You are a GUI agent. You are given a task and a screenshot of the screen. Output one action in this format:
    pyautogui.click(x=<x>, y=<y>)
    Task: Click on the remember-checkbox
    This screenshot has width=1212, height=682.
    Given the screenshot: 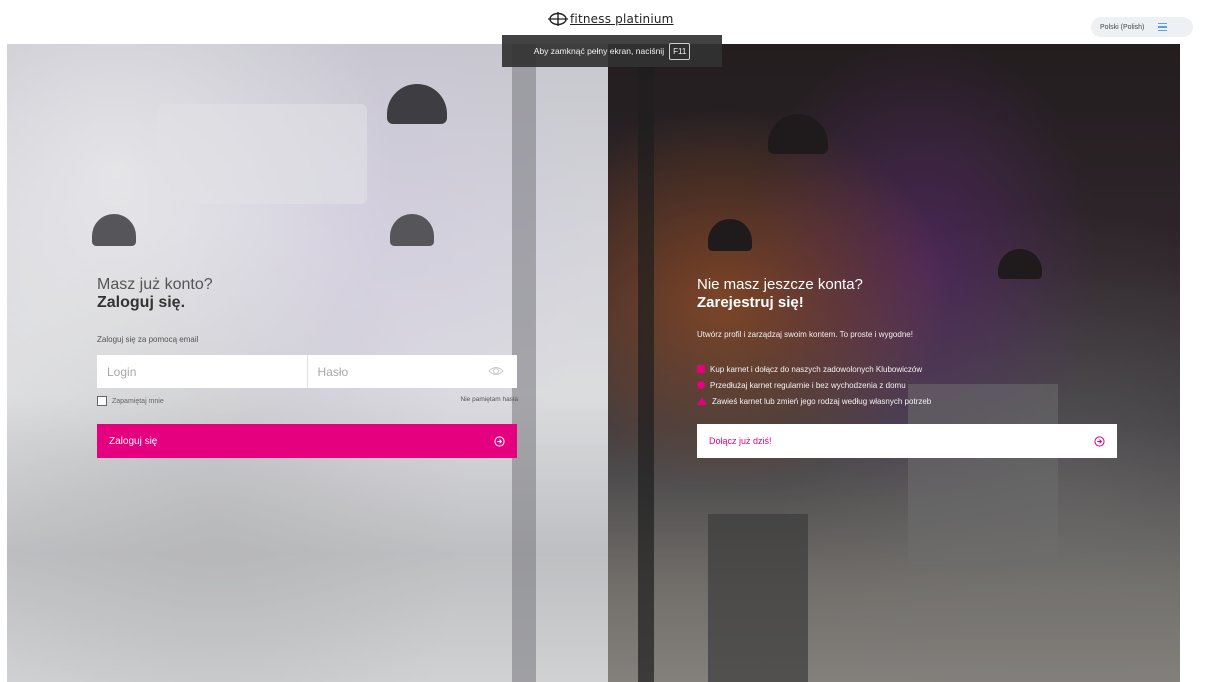 What is the action you would take?
    pyautogui.click(x=102, y=401)
    